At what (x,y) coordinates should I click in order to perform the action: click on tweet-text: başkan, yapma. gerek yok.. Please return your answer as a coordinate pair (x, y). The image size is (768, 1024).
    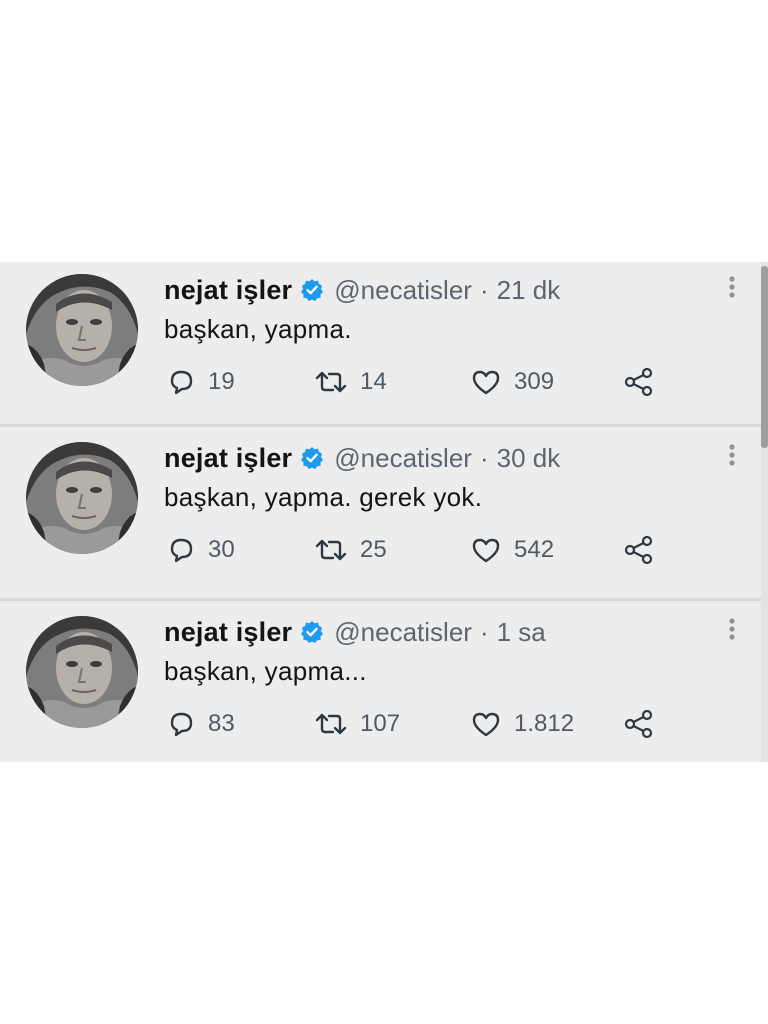
    Looking at the image, I should click on (323, 497).